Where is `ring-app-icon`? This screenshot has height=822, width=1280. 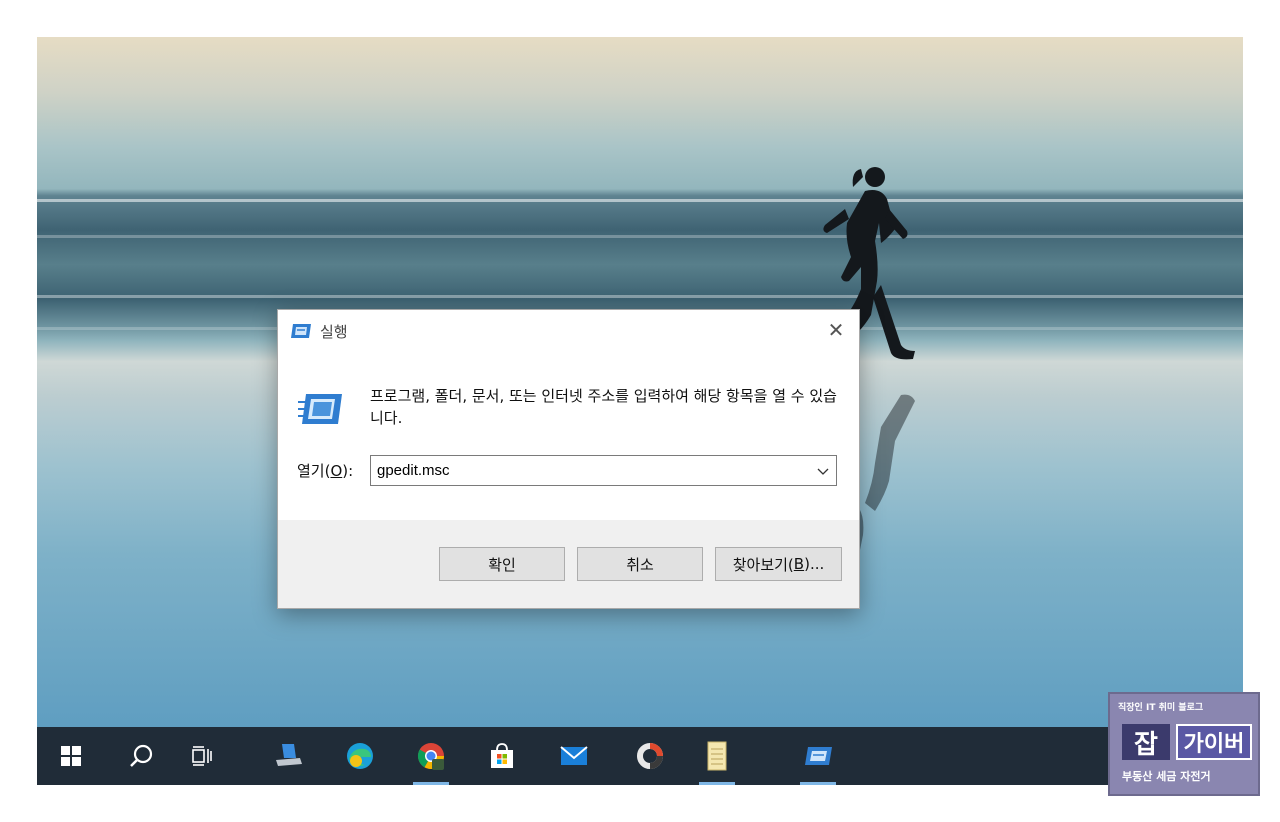 ring-app-icon is located at coordinates (650, 756).